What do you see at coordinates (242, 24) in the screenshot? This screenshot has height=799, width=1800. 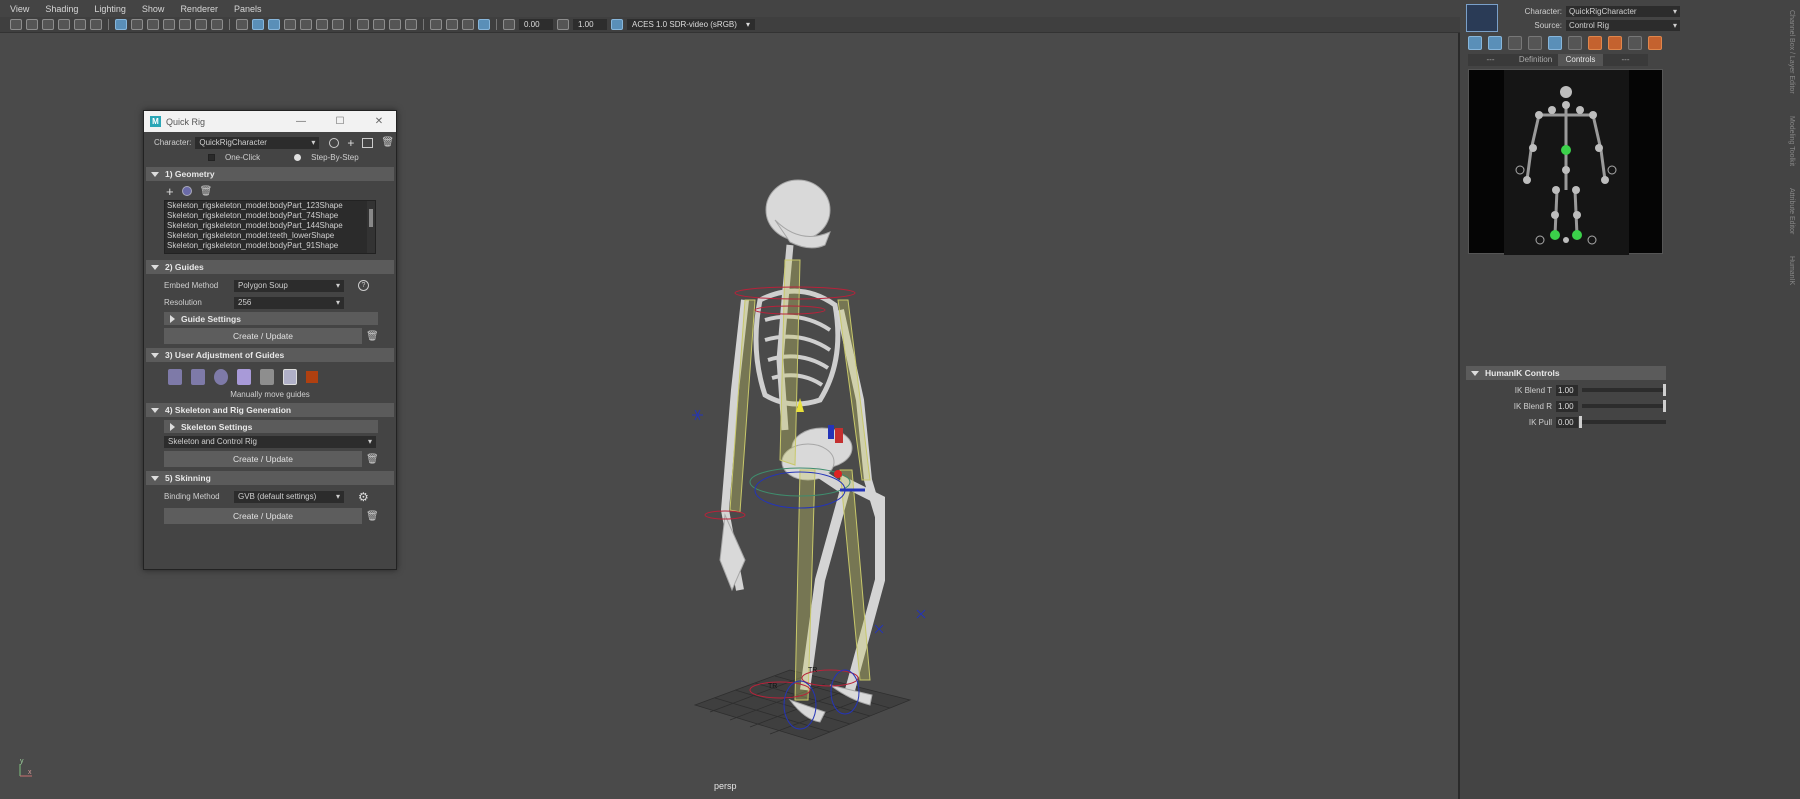 I see `wireframe-icon` at bounding box center [242, 24].